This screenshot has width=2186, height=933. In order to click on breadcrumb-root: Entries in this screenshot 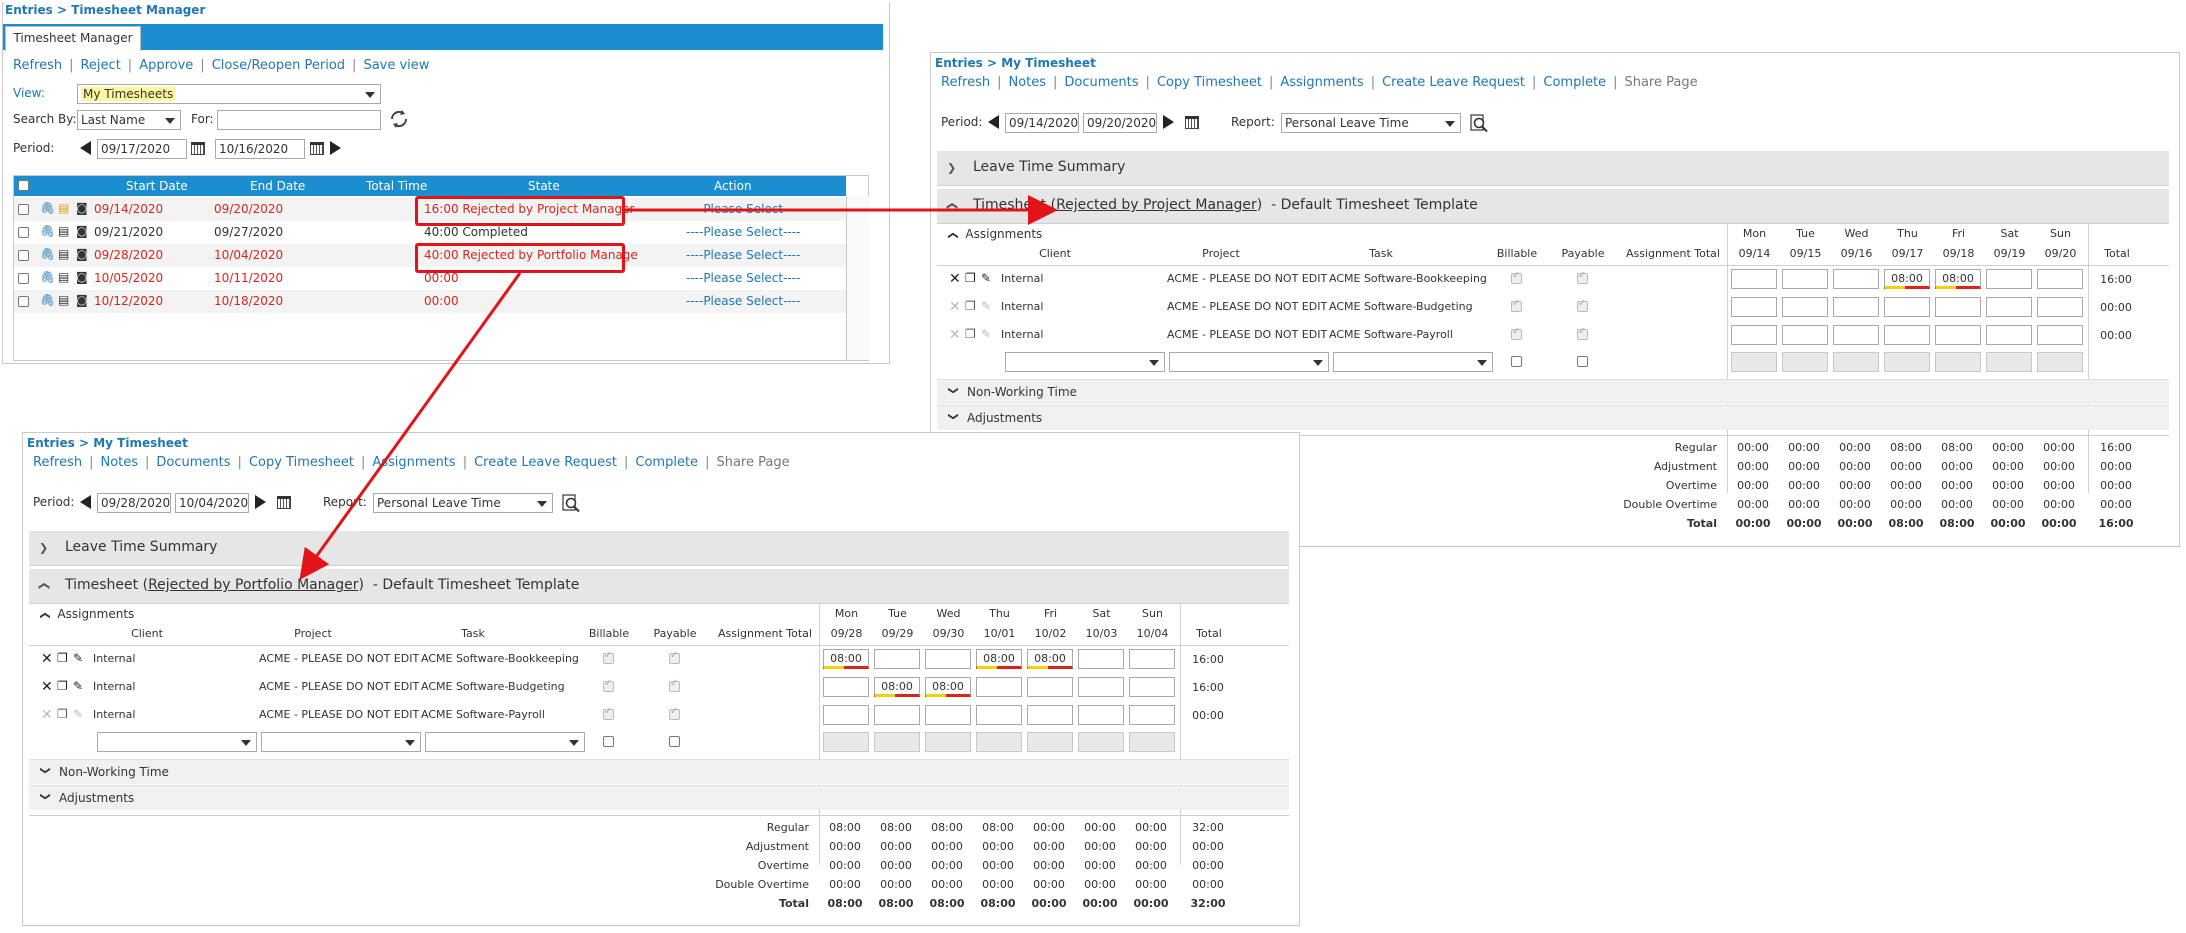, I will do `click(959, 63)`.